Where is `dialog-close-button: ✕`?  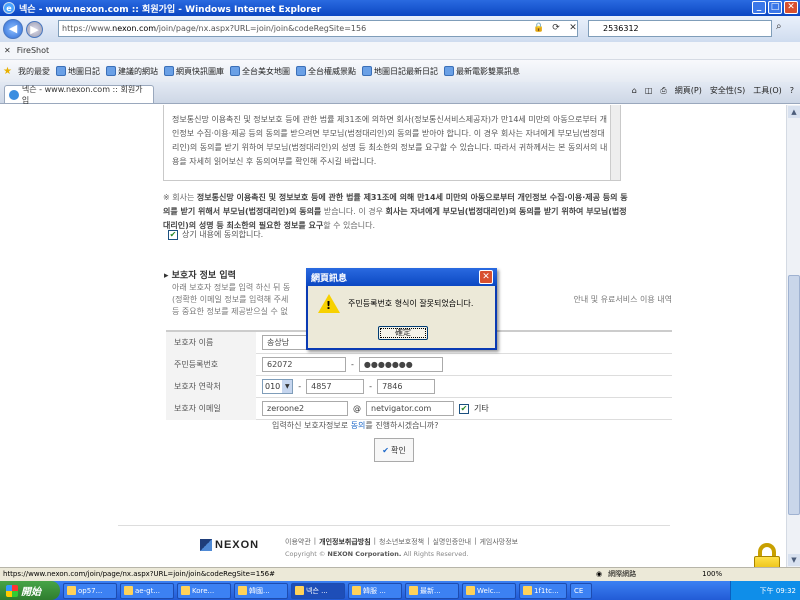 dialog-close-button: ✕ is located at coordinates (486, 277).